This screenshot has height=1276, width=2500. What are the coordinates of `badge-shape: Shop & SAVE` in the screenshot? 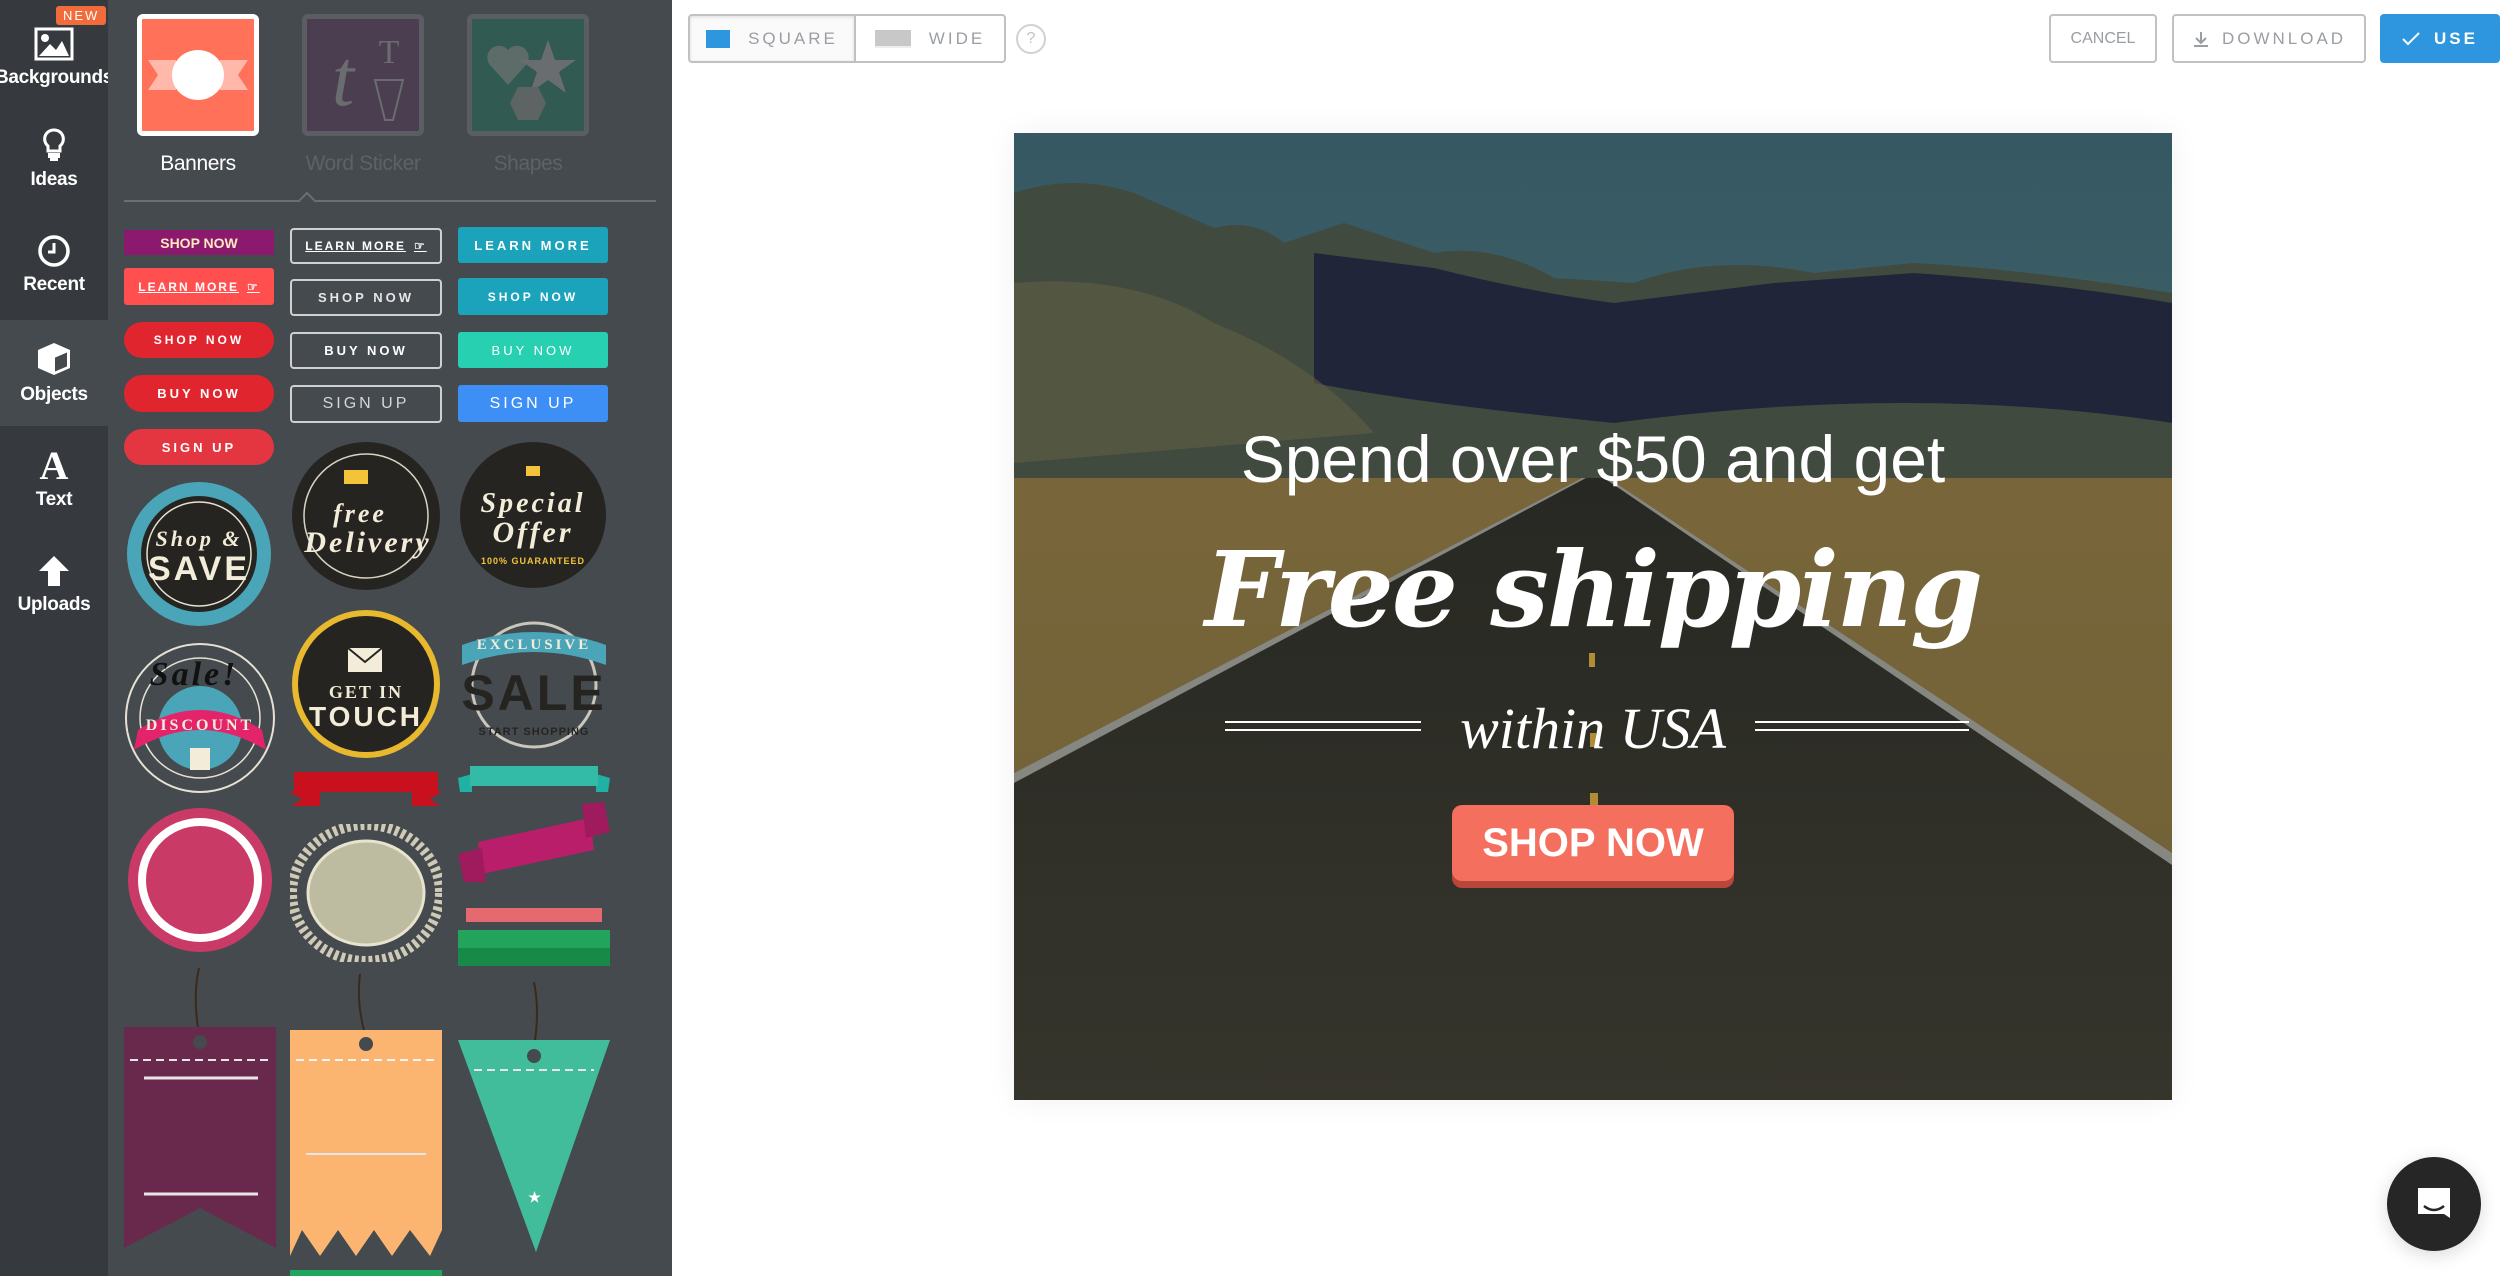 It's located at (199, 554).